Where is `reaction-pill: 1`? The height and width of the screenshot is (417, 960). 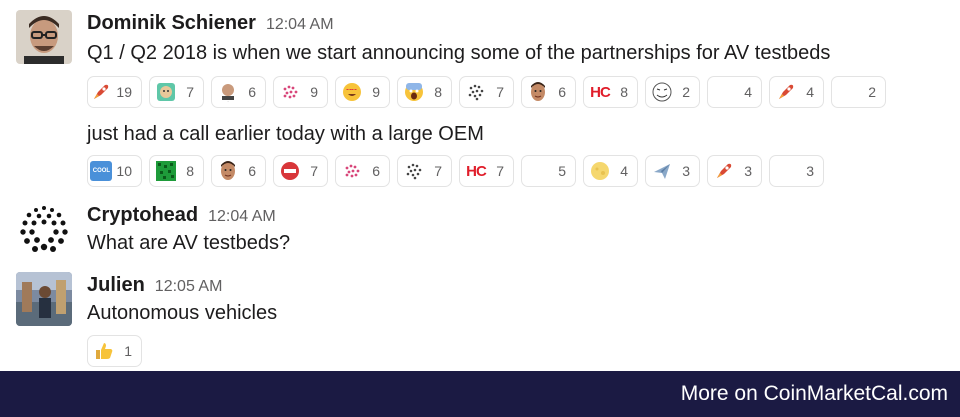
reaction-pill: 1 is located at coordinates (114, 351).